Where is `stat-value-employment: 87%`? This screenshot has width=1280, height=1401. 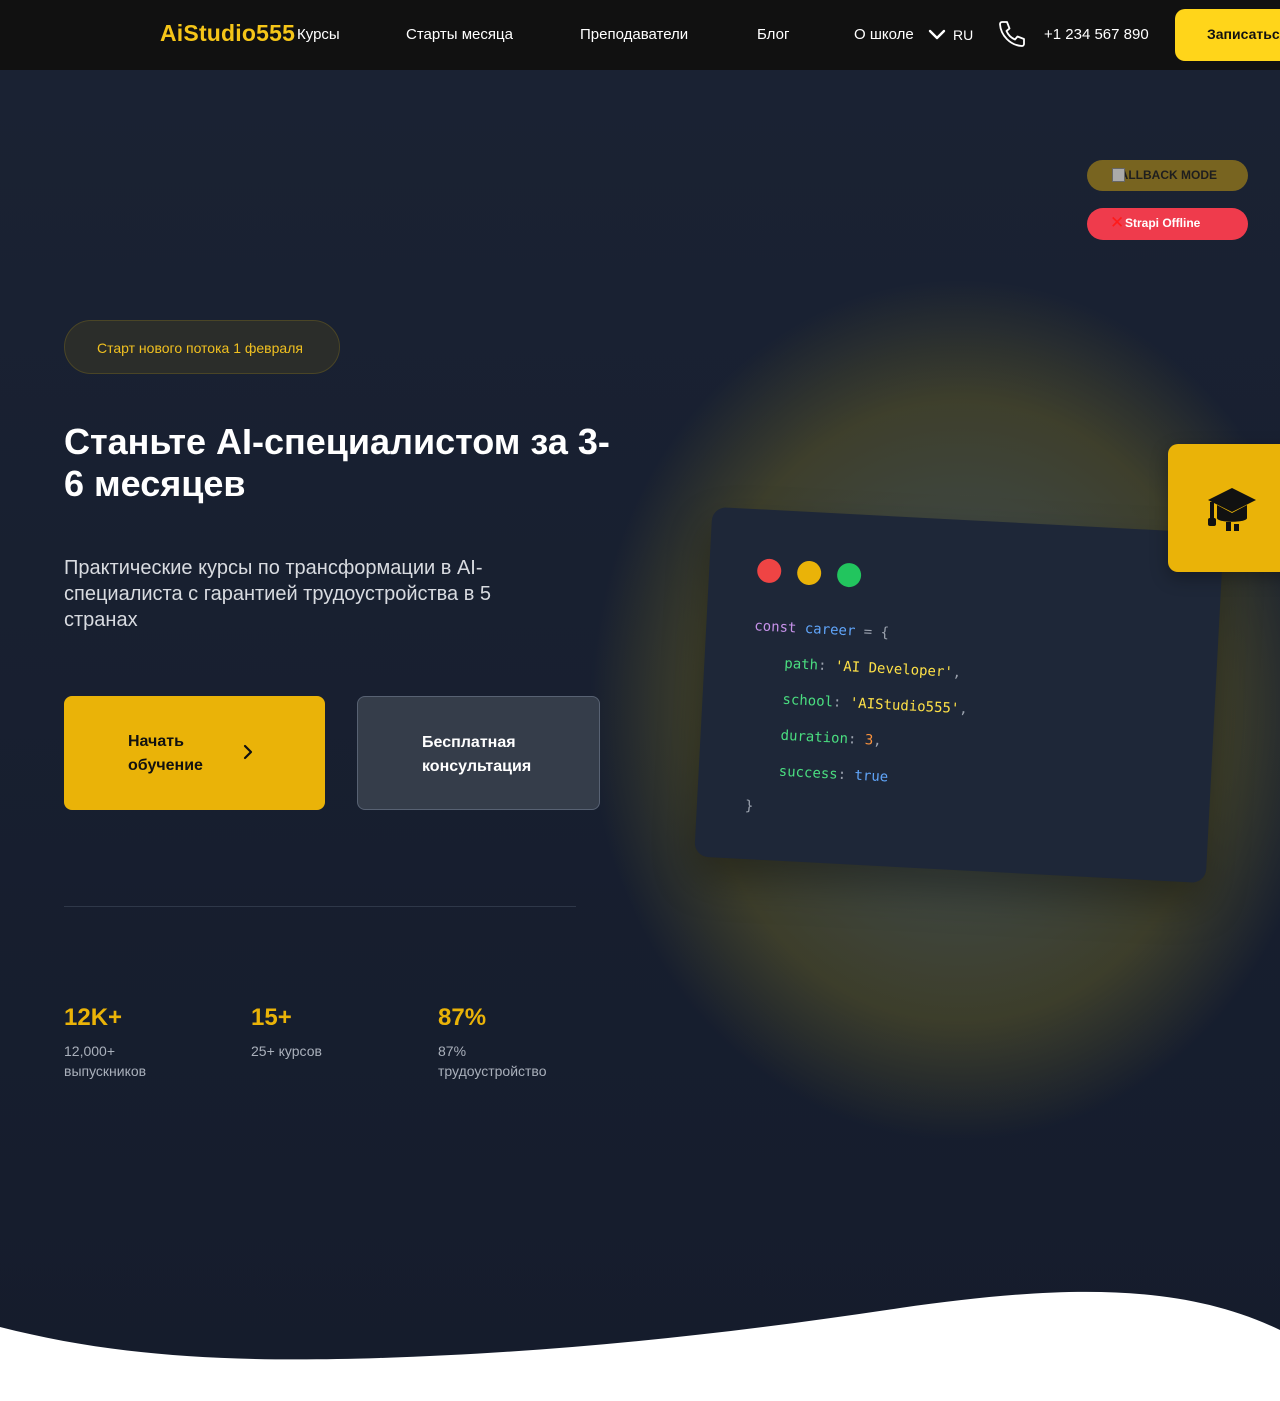 stat-value-employment: 87% is located at coordinates (462, 1017).